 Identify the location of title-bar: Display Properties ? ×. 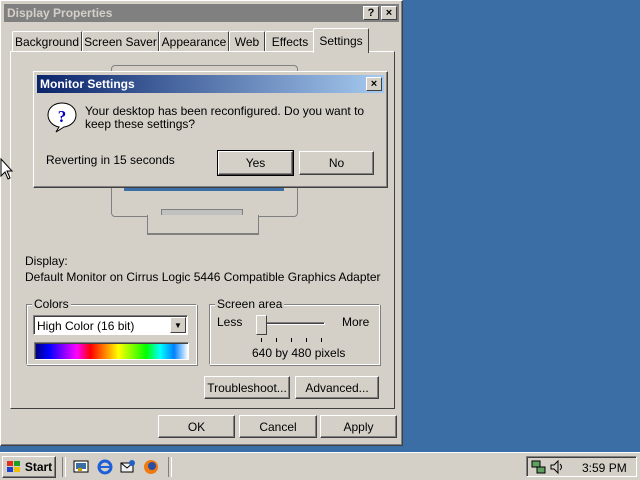
(201, 13).